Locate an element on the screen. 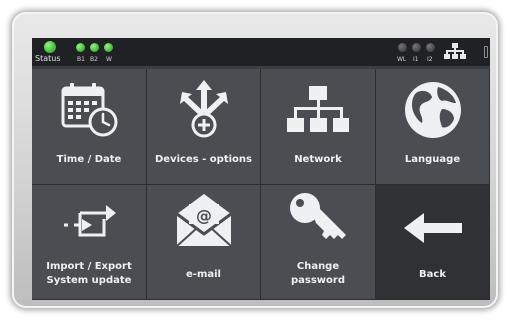 The width and height of the screenshot is (511, 322). w-led-icon is located at coordinates (108, 47).